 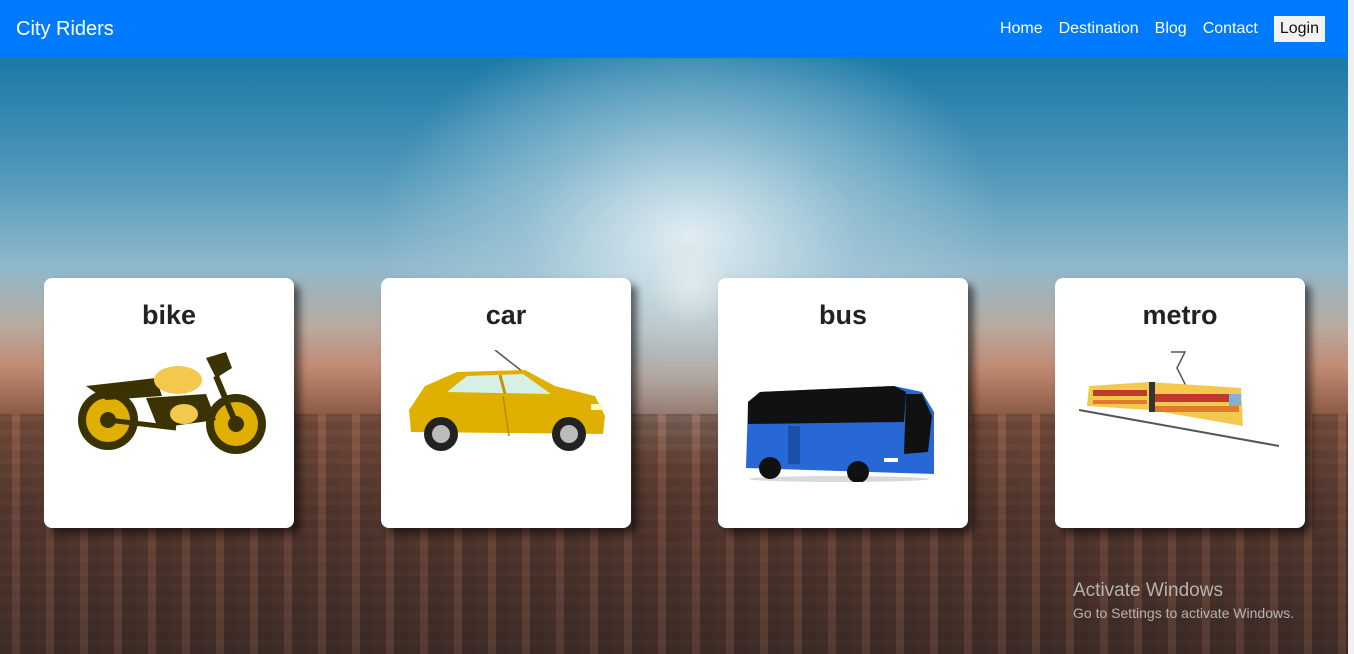 I want to click on motorcycle-icon, so click(x=172, y=403).